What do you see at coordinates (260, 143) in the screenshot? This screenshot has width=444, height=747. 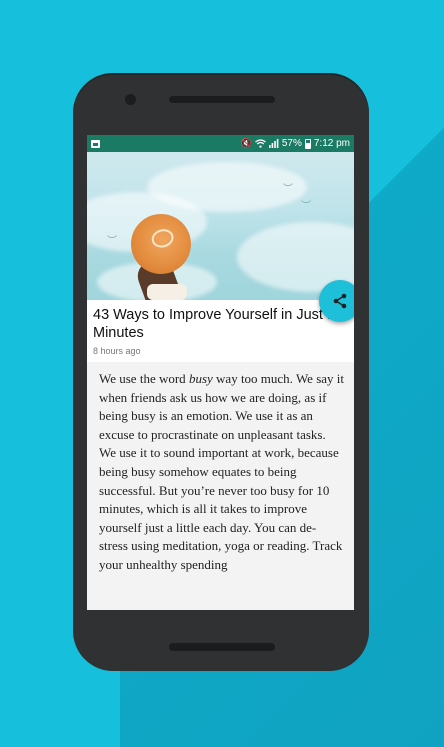 I see `wifi-icon` at bounding box center [260, 143].